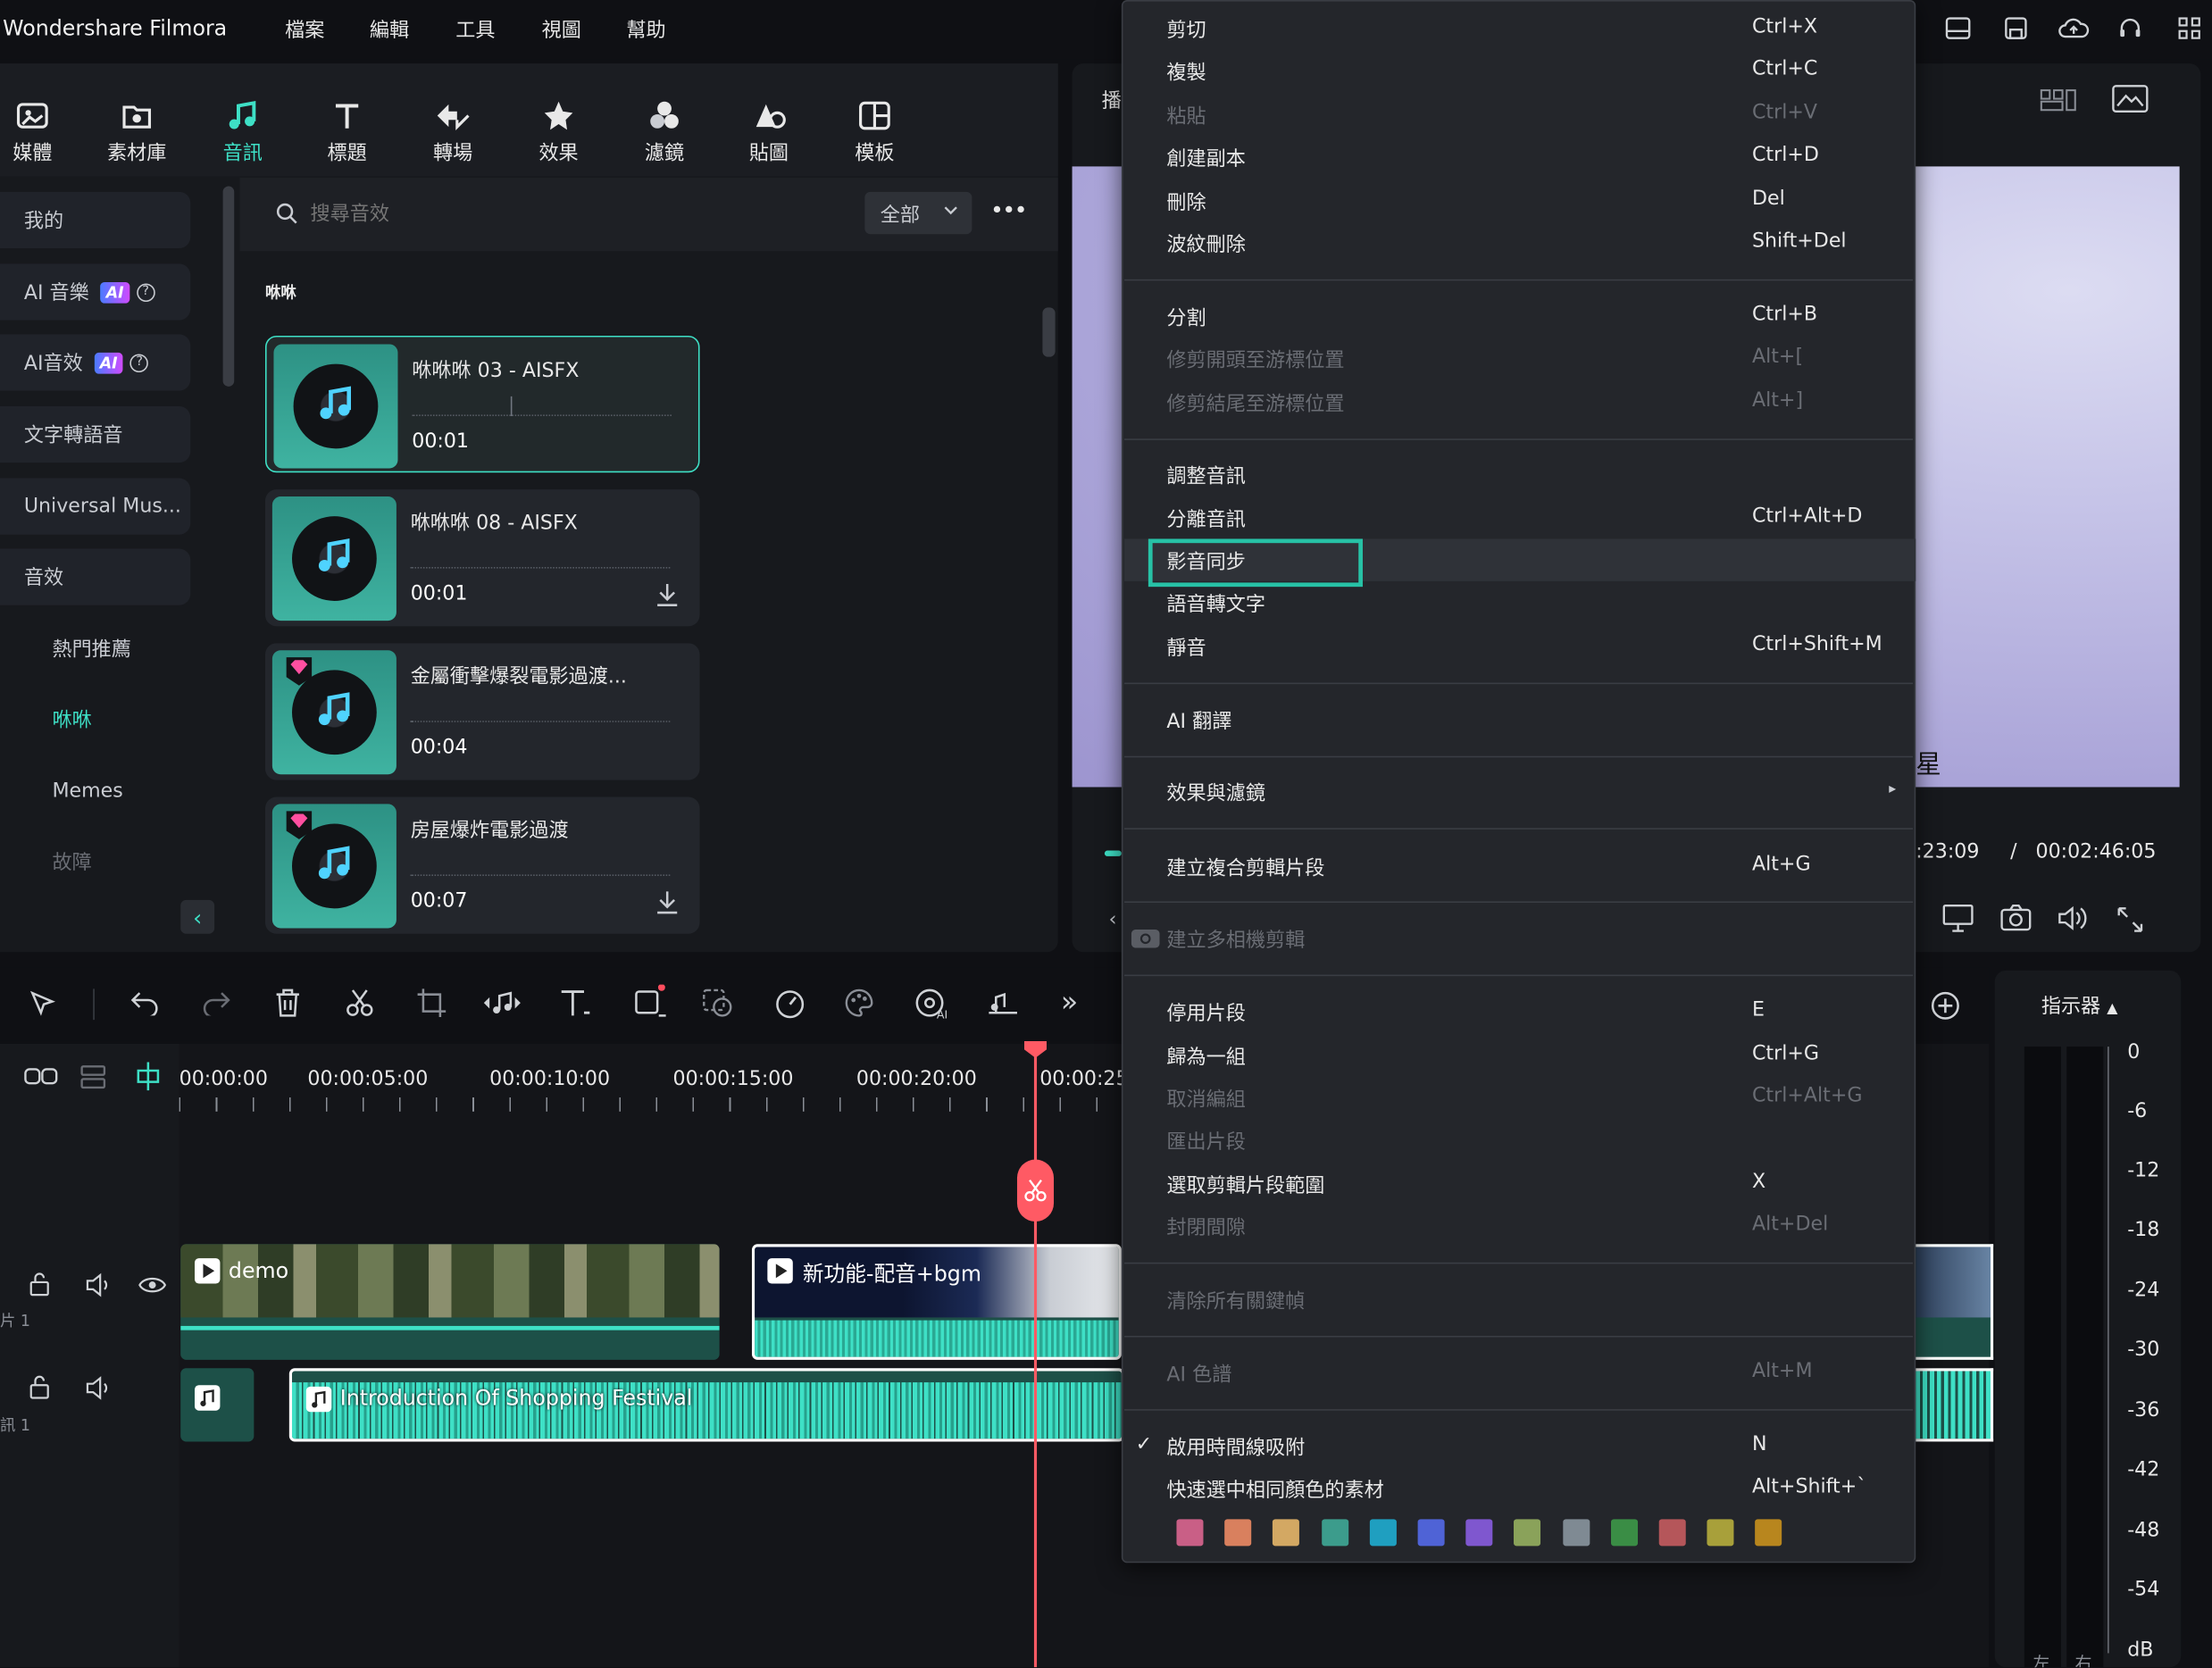 The width and height of the screenshot is (2212, 1668). I want to click on link-icon, so click(41, 1075).